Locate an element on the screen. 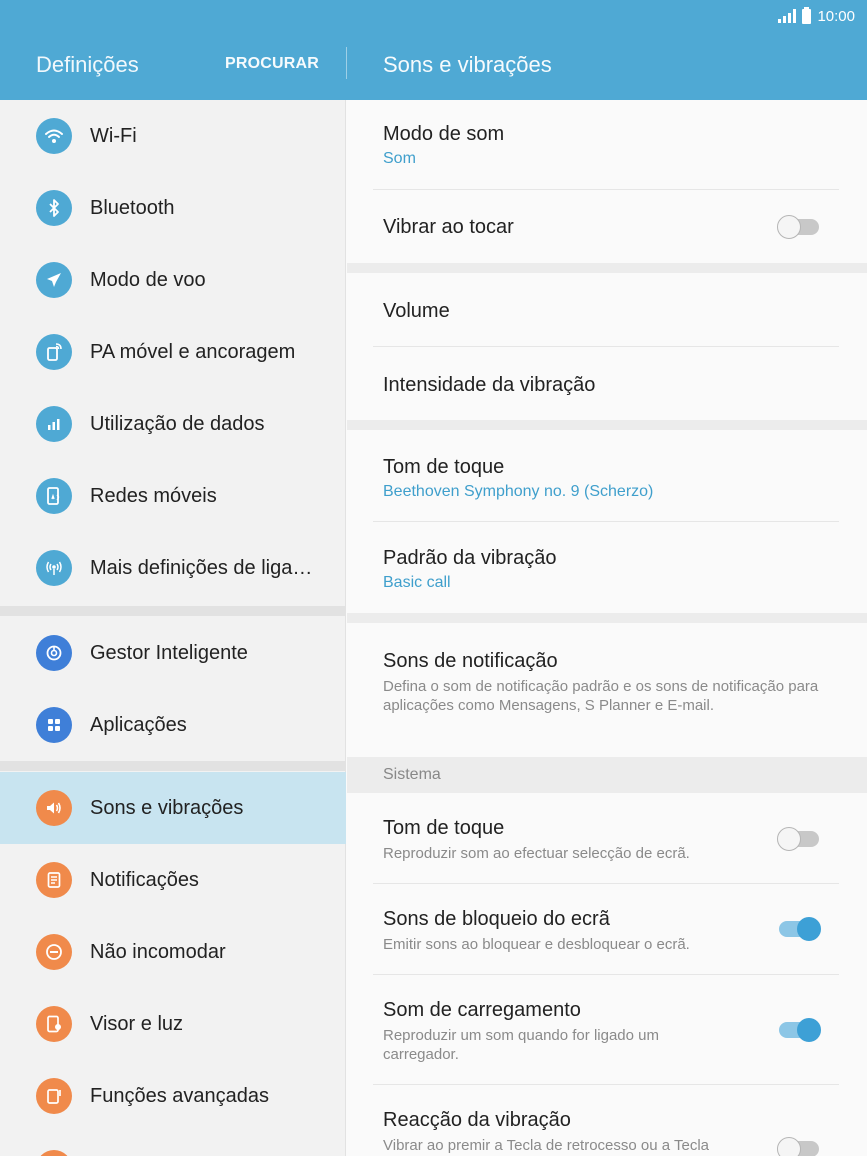 The width and height of the screenshot is (867, 1156). airplane-icon is located at coordinates (54, 280).